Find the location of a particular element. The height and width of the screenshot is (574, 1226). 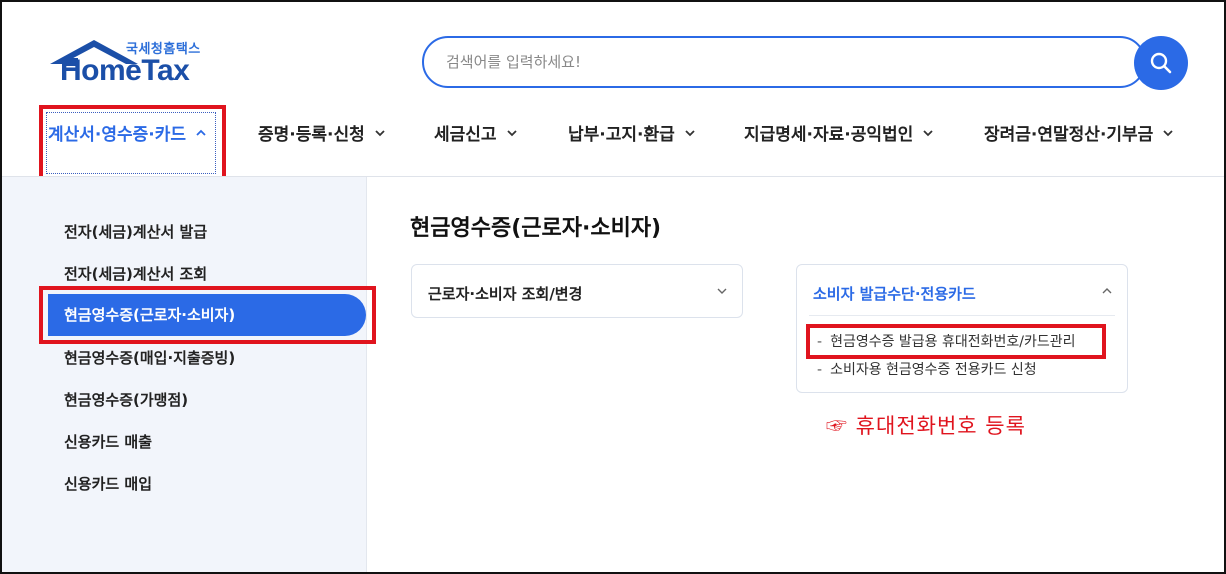

nav-item-payment: 납부·고지·환급 is located at coordinates (632, 132).